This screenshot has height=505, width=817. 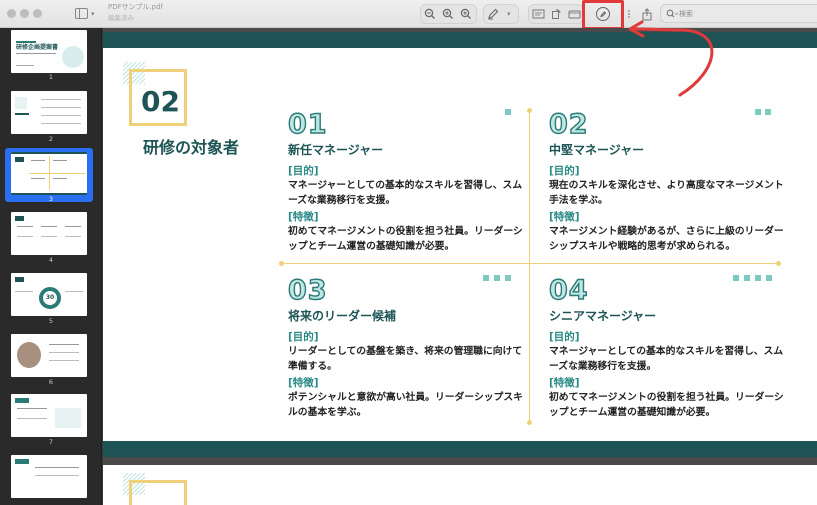 I want to click on pen-chevron-down-icon: ▾, so click(x=509, y=14).